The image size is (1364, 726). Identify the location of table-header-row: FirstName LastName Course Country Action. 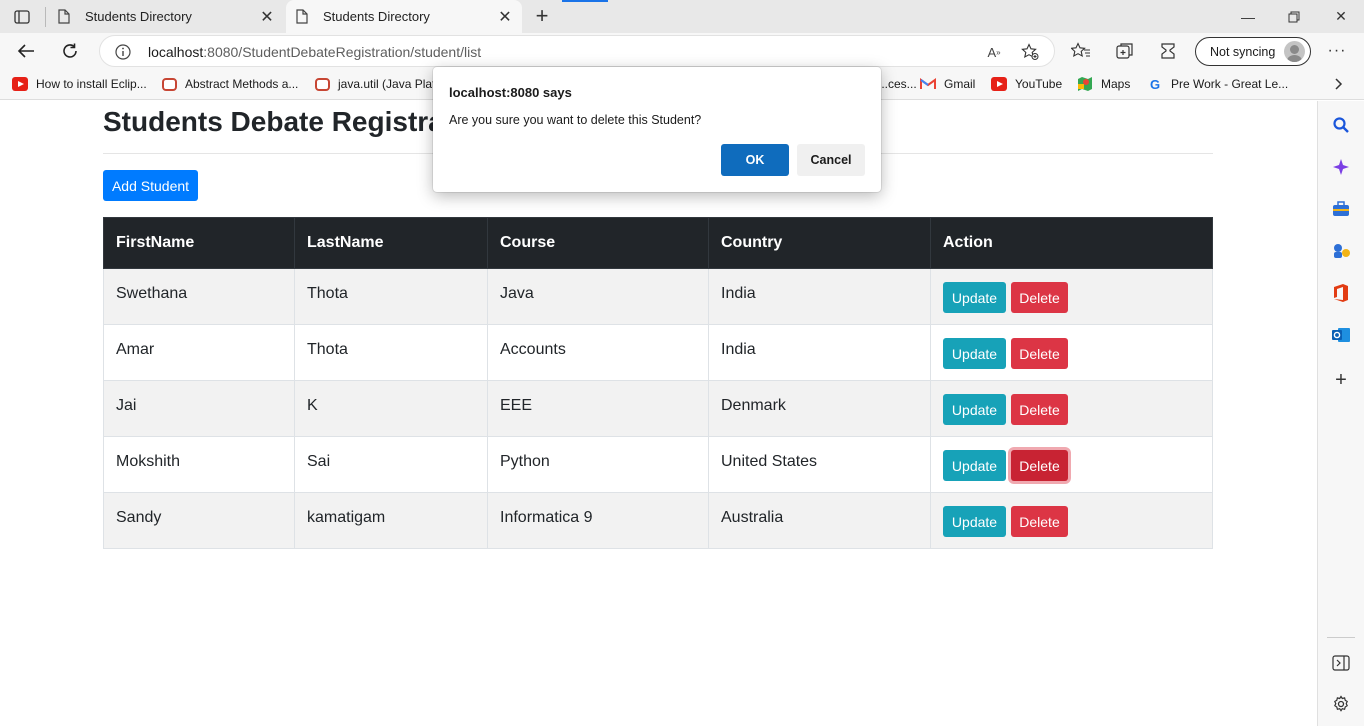
(658, 243).